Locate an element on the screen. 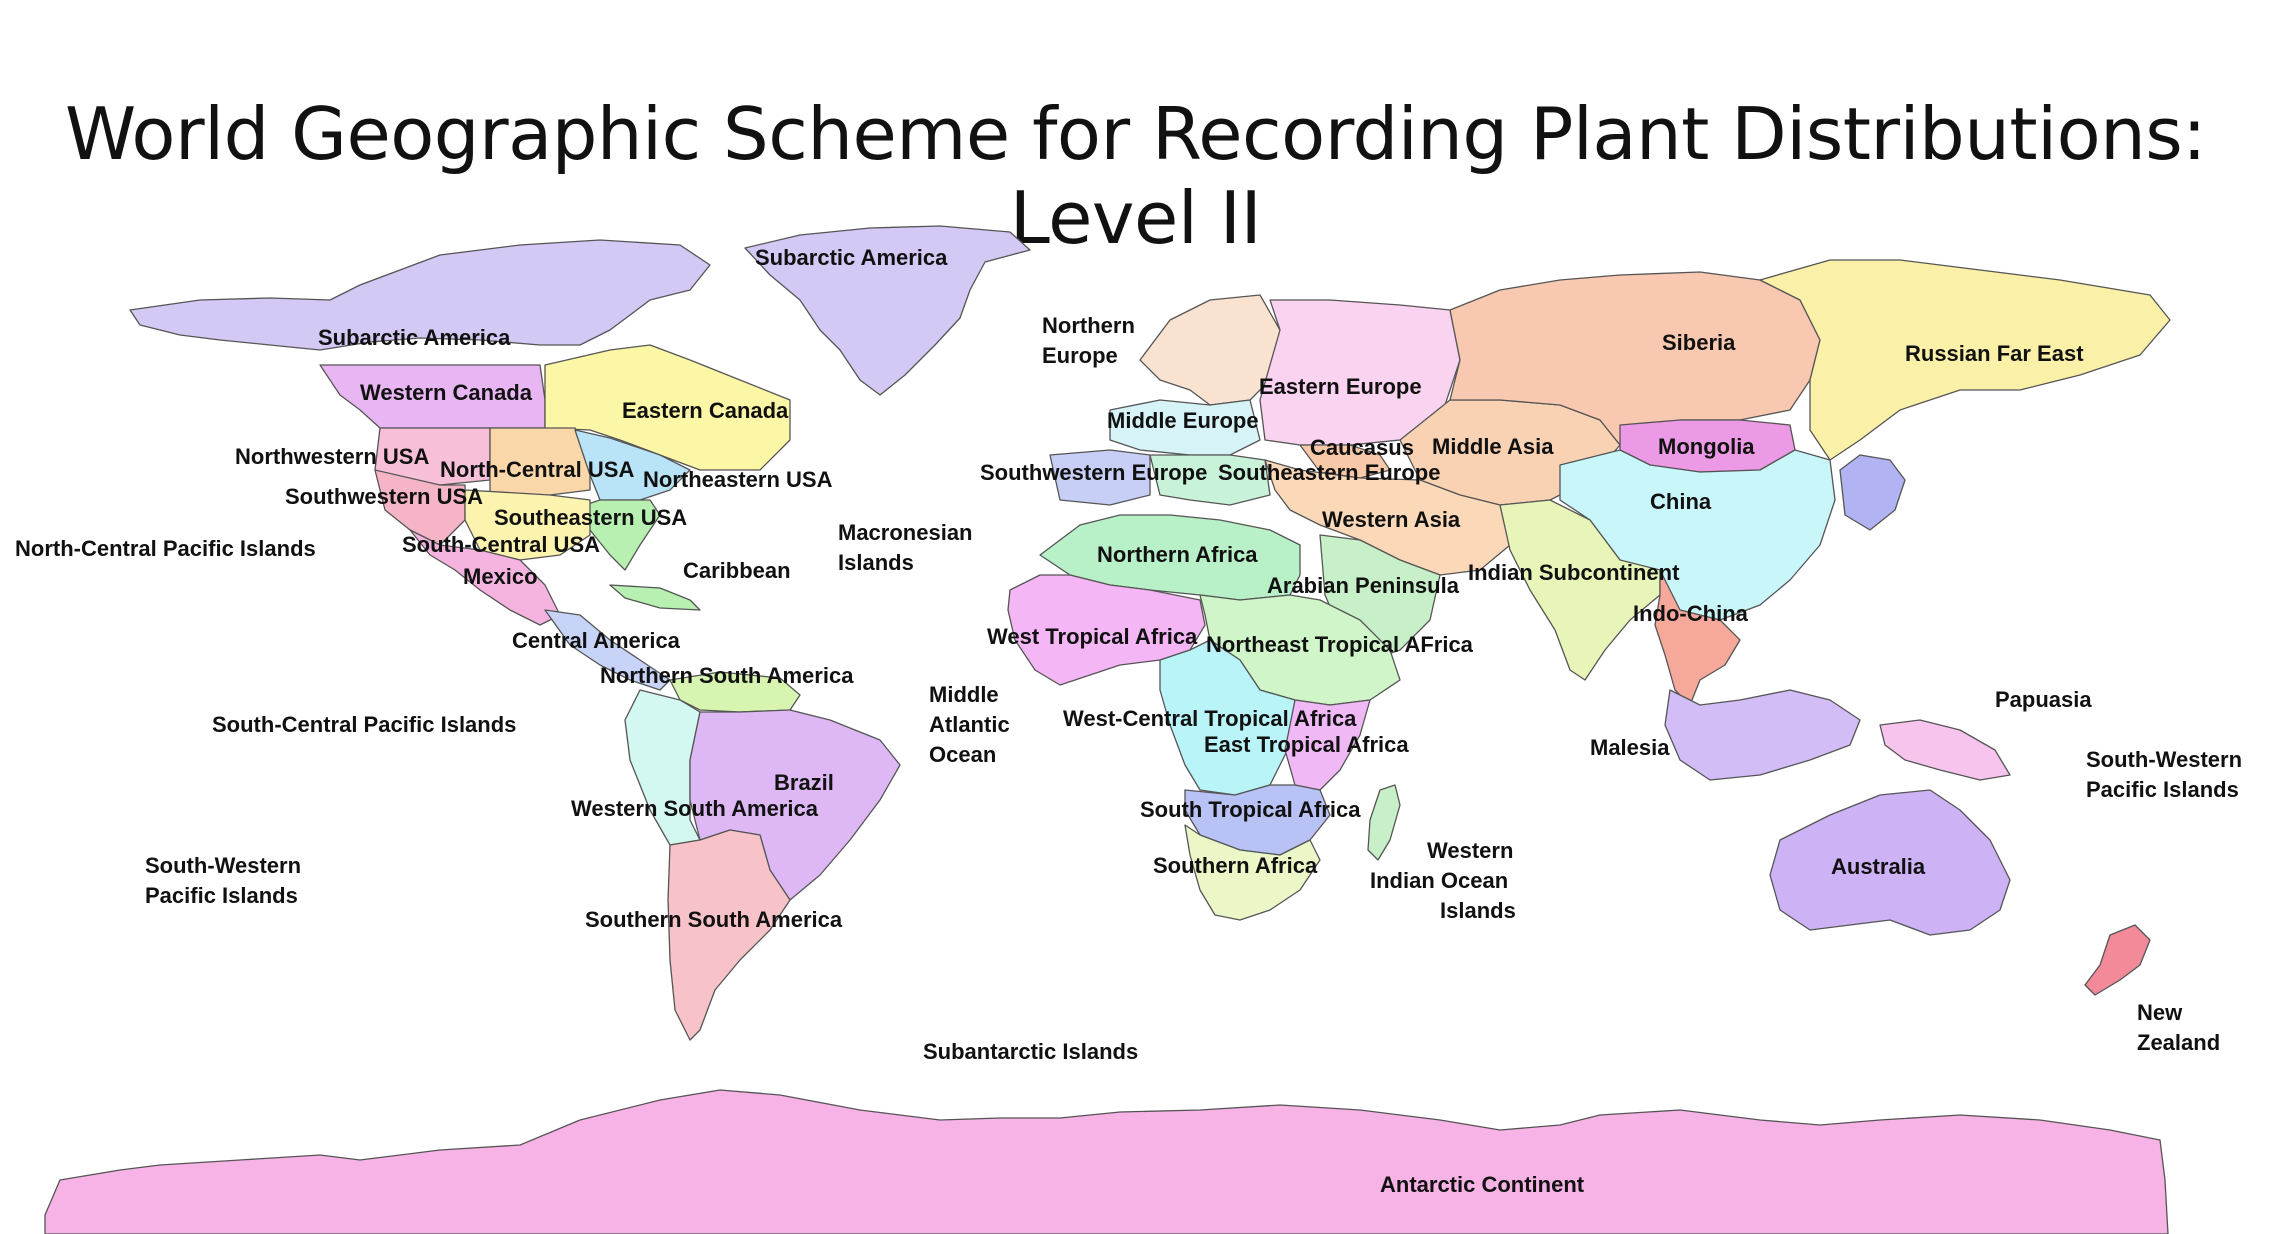 This screenshot has width=2271, height=1234. label-northwestern-usa: Northwestern USA is located at coordinates (332, 456).